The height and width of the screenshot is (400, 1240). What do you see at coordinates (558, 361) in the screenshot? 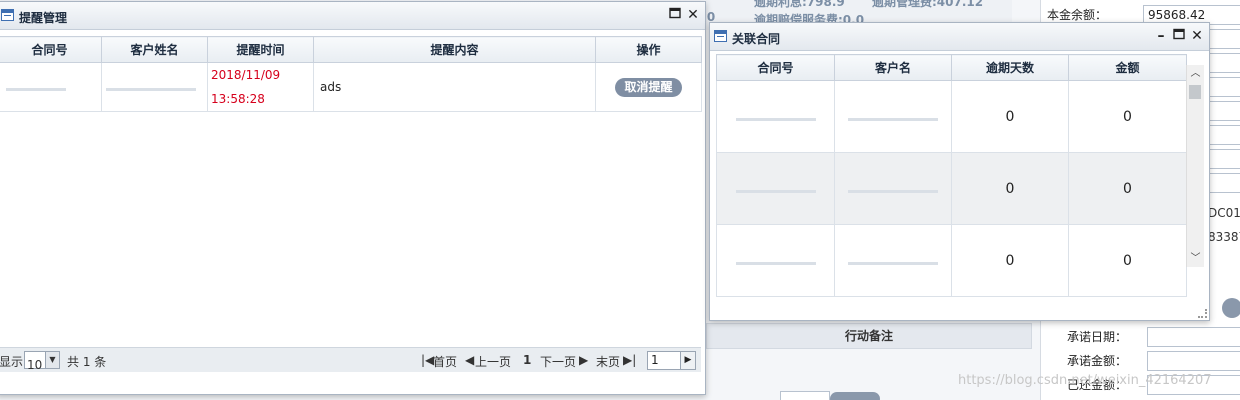
I see `next-page-link: 下一页` at bounding box center [558, 361].